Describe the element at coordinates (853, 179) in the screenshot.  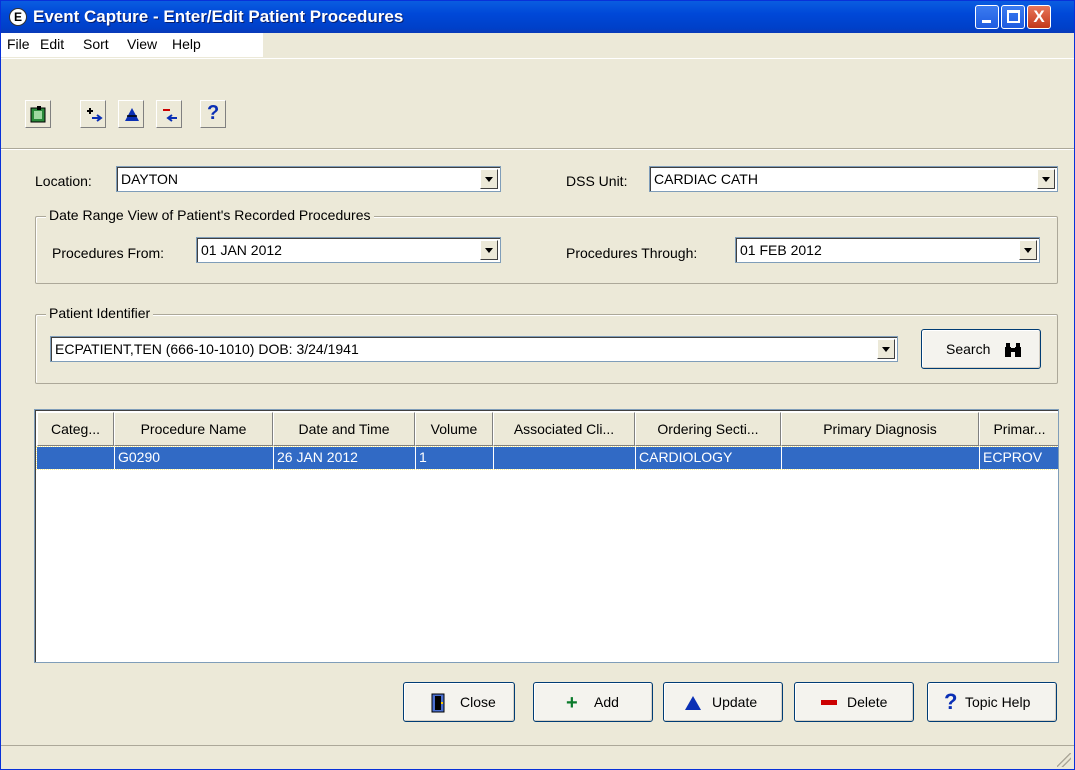
I see `dss-unit-combo: CARDIAC CATH` at that location.